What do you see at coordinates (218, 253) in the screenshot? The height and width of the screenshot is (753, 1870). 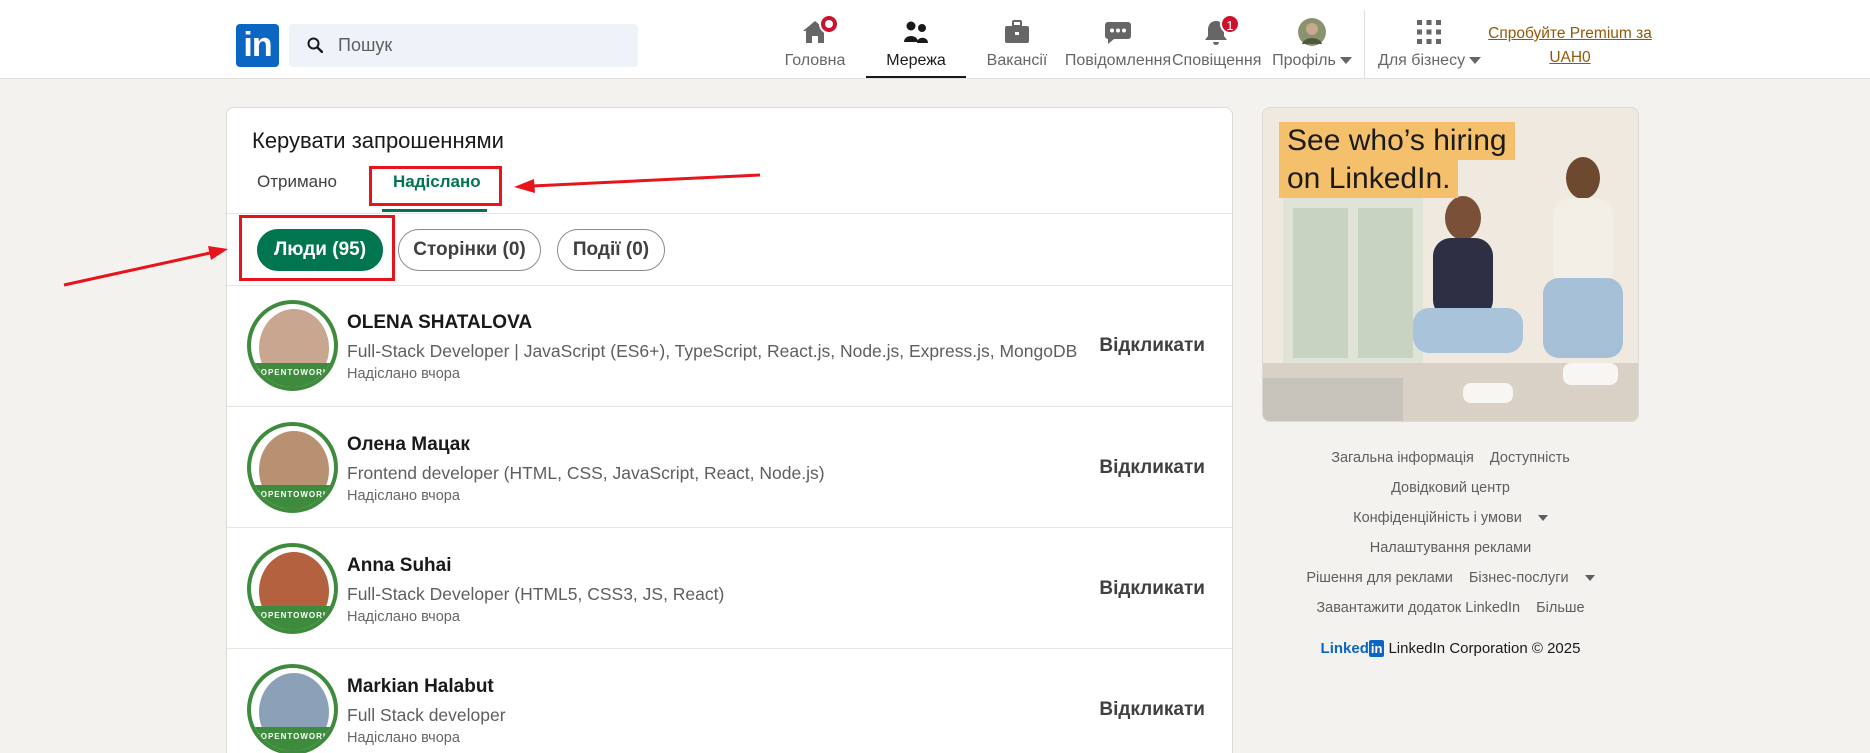 I see `annotation-arrowhead` at bounding box center [218, 253].